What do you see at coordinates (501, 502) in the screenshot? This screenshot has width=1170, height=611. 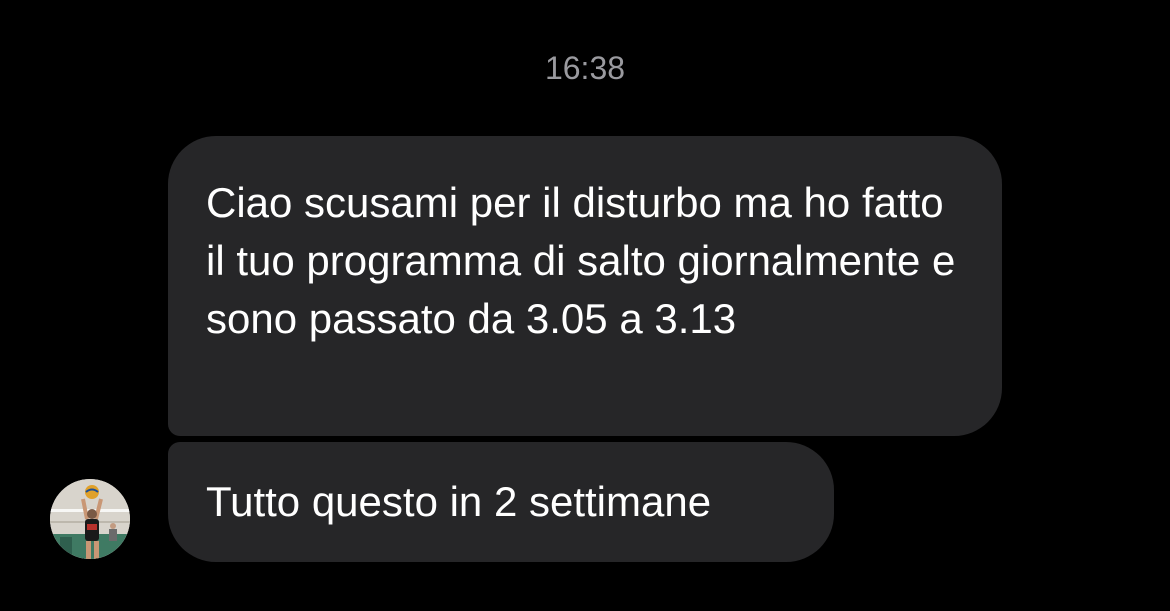 I see `incoming-message-bubble: Tutto questo in 2 settimane` at bounding box center [501, 502].